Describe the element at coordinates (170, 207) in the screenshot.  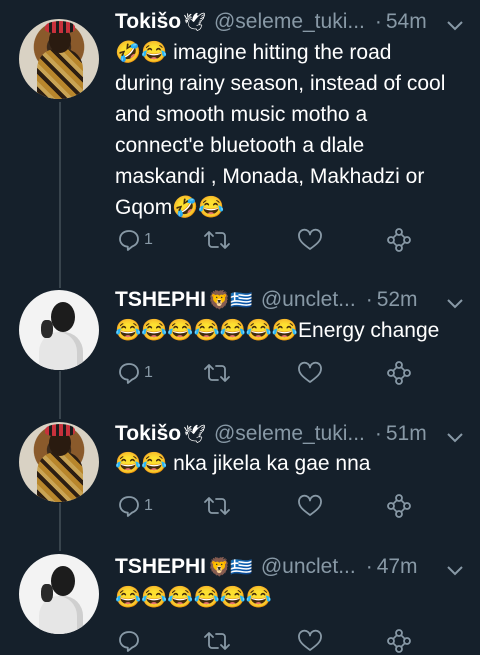
I see `tweet-text-line: Gqom🤣😂` at that location.